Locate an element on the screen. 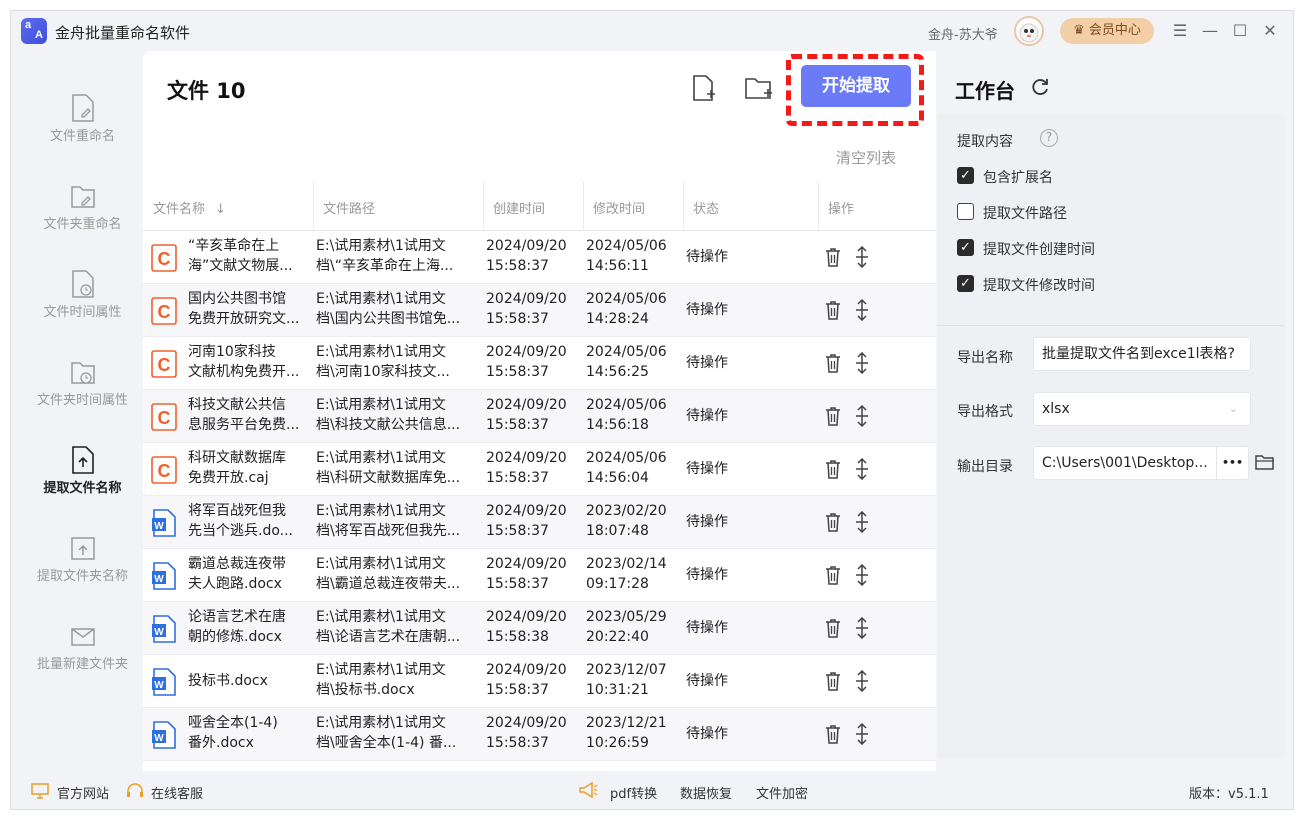 This screenshot has height=820, width=1304. checkbox-extract-created: ✓ is located at coordinates (965, 247).